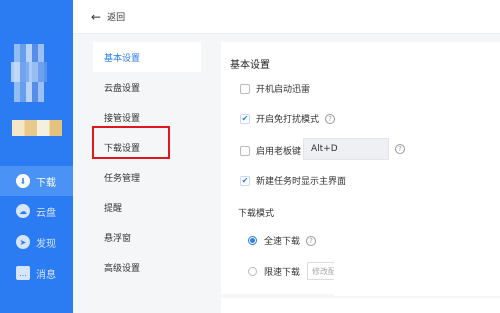  Describe the element at coordinates (245, 180) in the screenshot. I see `showmain-checkbox: ✔` at that location.